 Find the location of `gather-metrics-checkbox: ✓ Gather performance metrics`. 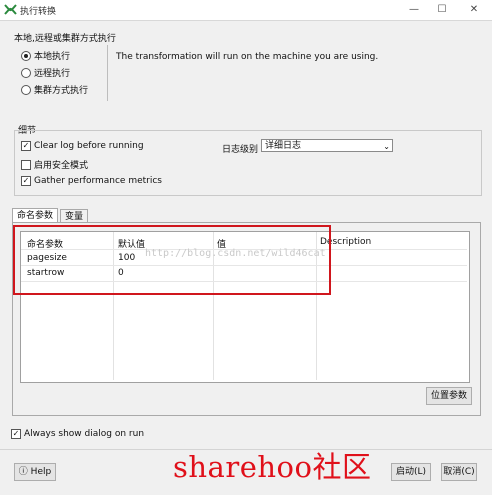

gather-metrics-checkbox: ✓ Gather performance metrics is located at coordinates (91, 181).